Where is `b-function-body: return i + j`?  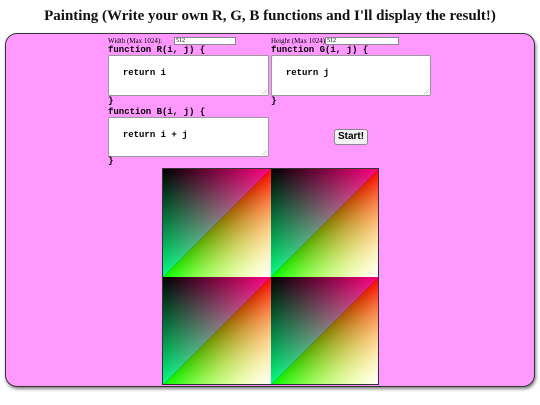 b-function-body: return i + j is located at coordinates (155, 135).